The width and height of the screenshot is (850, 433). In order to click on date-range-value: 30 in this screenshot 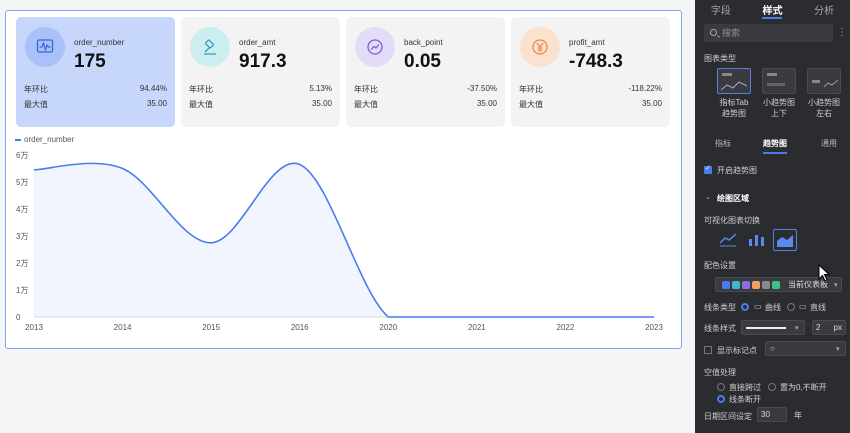, I will do `click(765, 414)`.